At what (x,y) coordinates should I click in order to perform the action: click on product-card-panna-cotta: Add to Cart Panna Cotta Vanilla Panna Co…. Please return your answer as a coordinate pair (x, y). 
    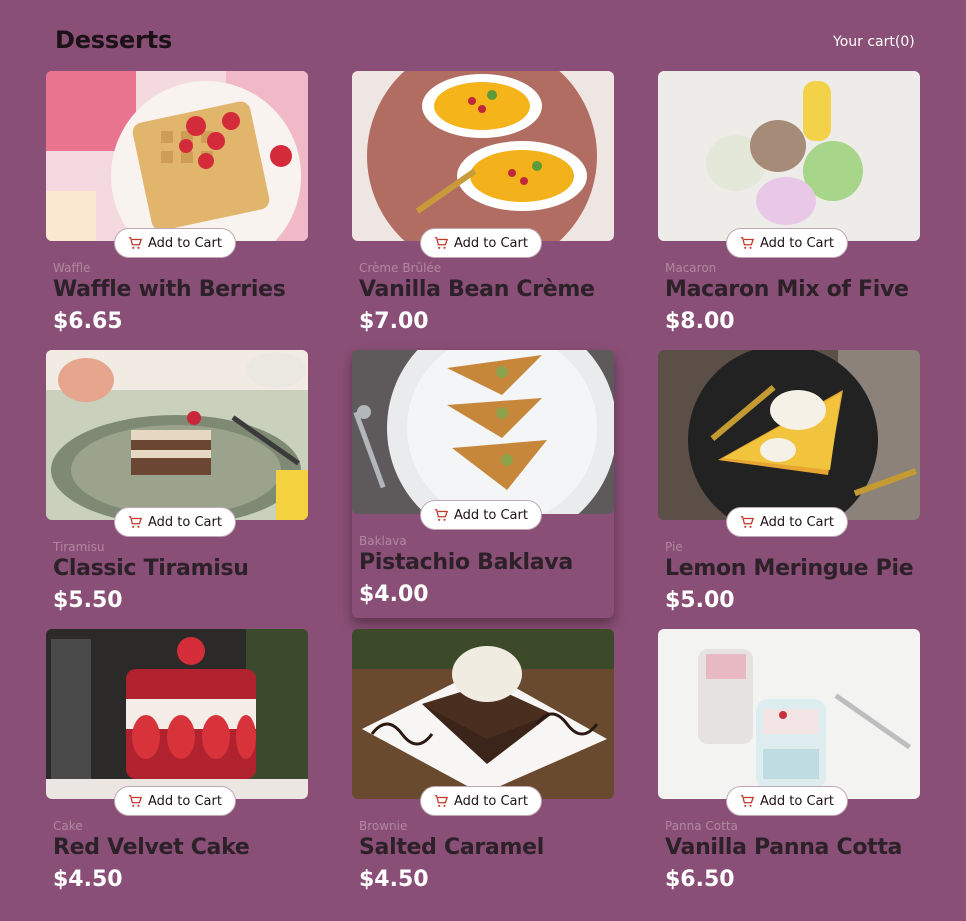
    Looking at the image, I should click on (789, 768).